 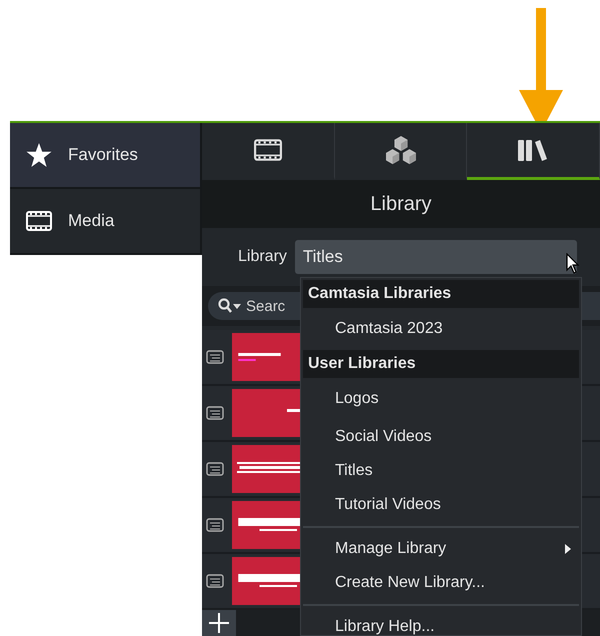 What do you see at coordinates (435, 257) in the screenshot?
I see `library-dropdown: Titles` at bounding box center [435, 257].